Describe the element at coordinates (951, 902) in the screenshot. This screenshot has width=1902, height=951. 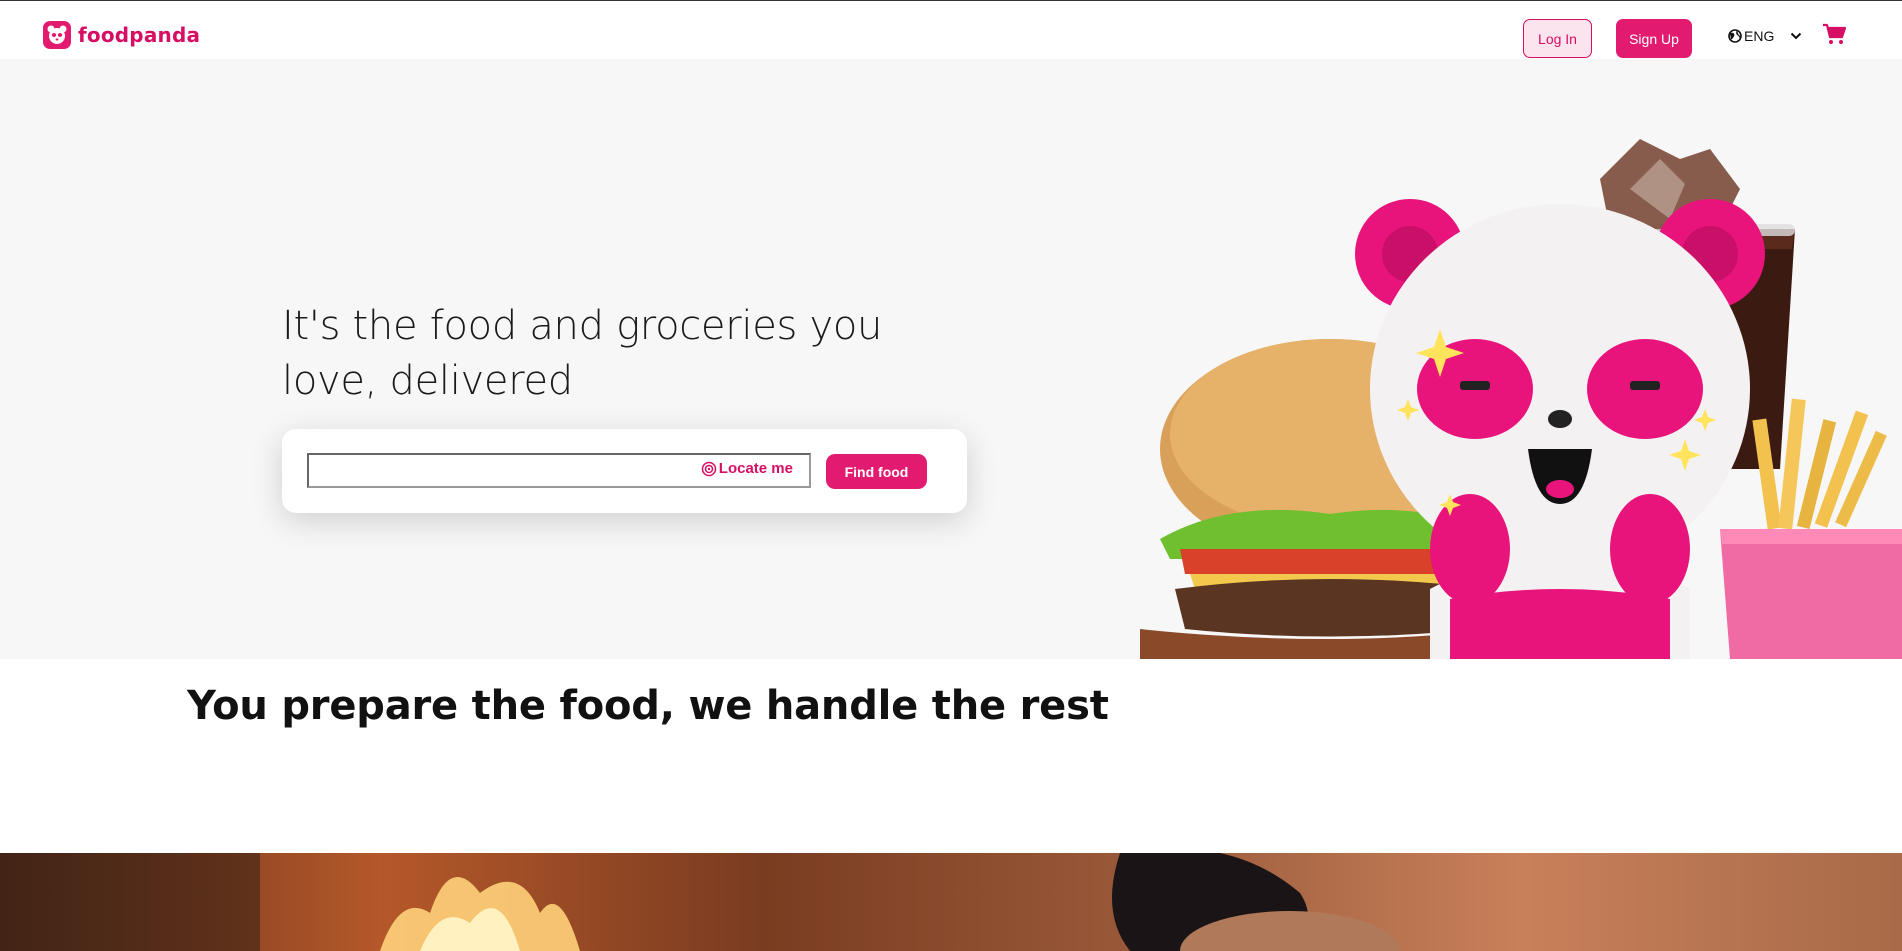
I see `kitchen-photo` at that location.